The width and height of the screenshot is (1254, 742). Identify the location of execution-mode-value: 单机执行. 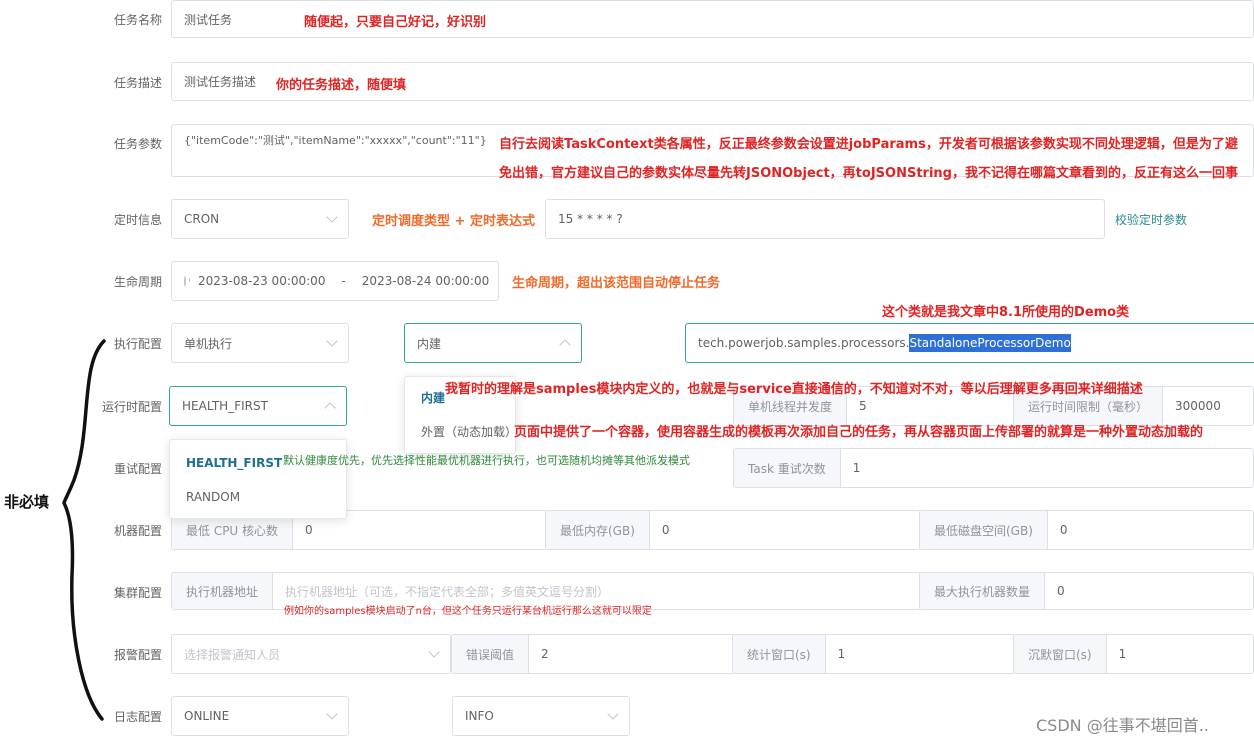
(208, 343).